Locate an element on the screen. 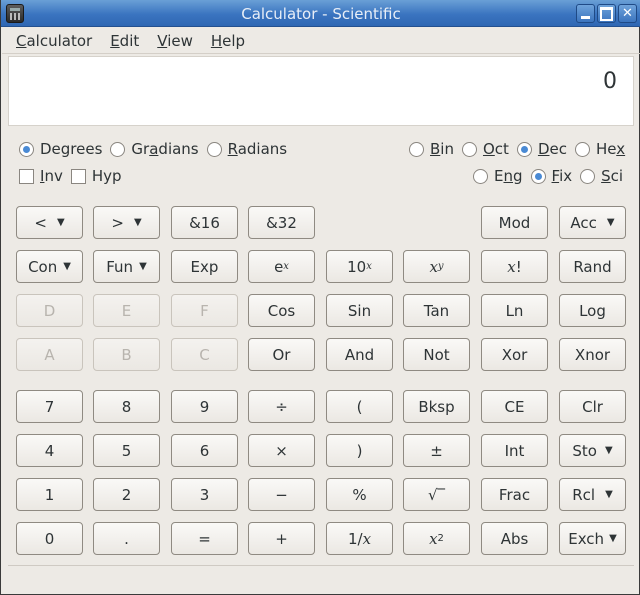 The height and width of the screenshot is (595, 640). radio-degrees: Degrees is located at coordinates (60, 149).